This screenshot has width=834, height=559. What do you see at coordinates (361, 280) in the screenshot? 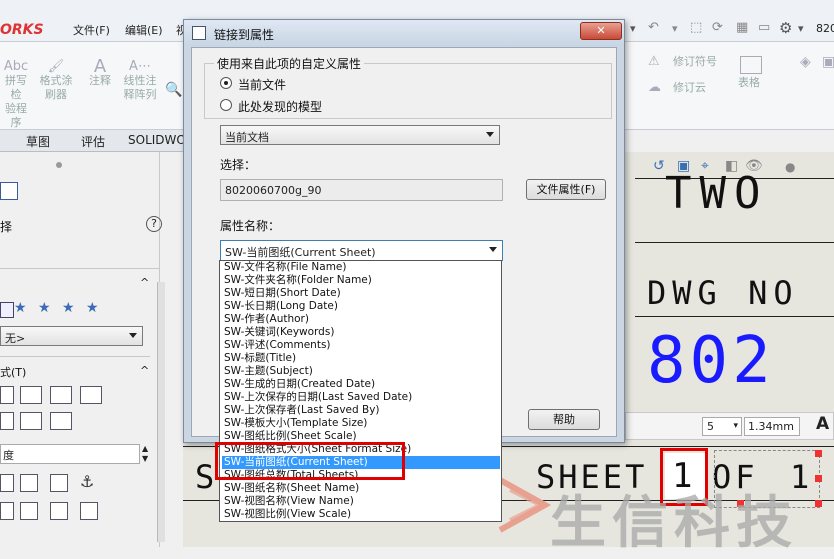
I see `dropdown-option: SW-文件夹名称(Folder Name)` at bounding box center [361, 280].